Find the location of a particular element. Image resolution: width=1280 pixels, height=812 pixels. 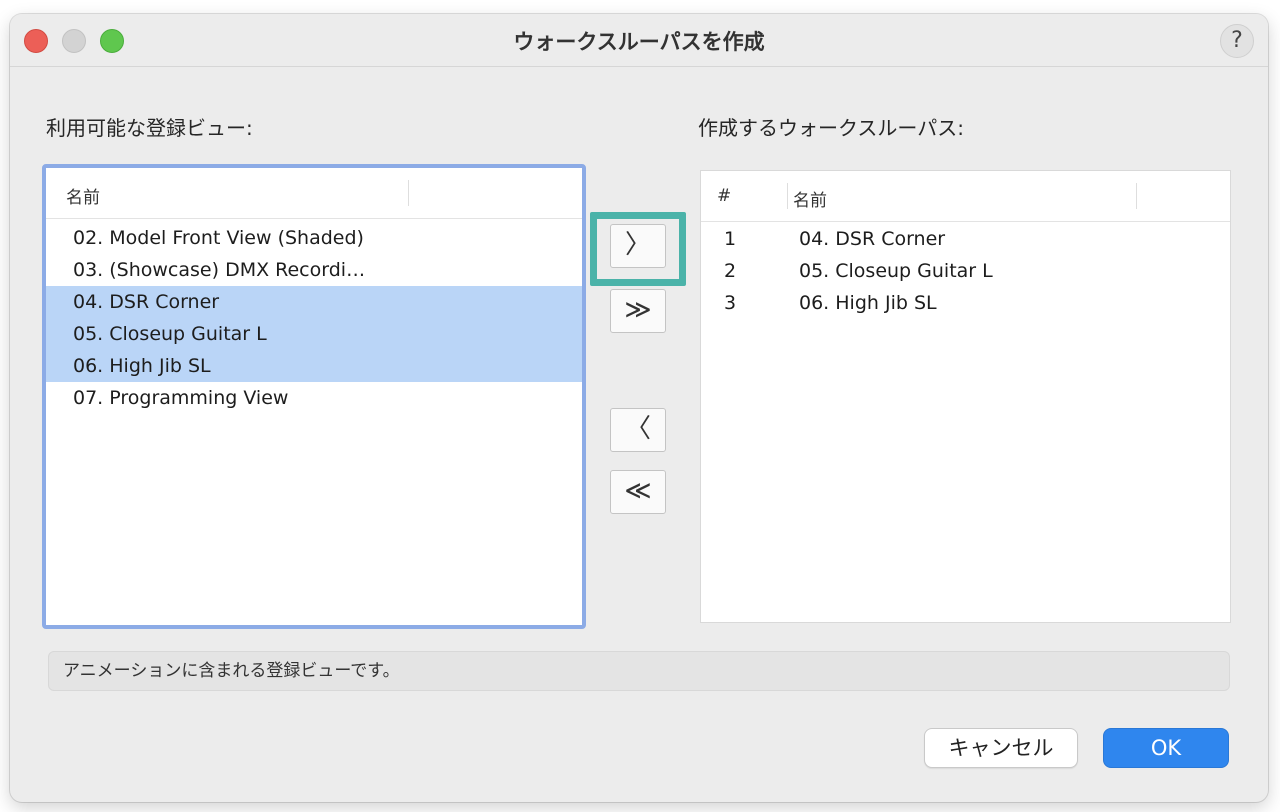

number-column-header: # is located at coordinates (724, 196).